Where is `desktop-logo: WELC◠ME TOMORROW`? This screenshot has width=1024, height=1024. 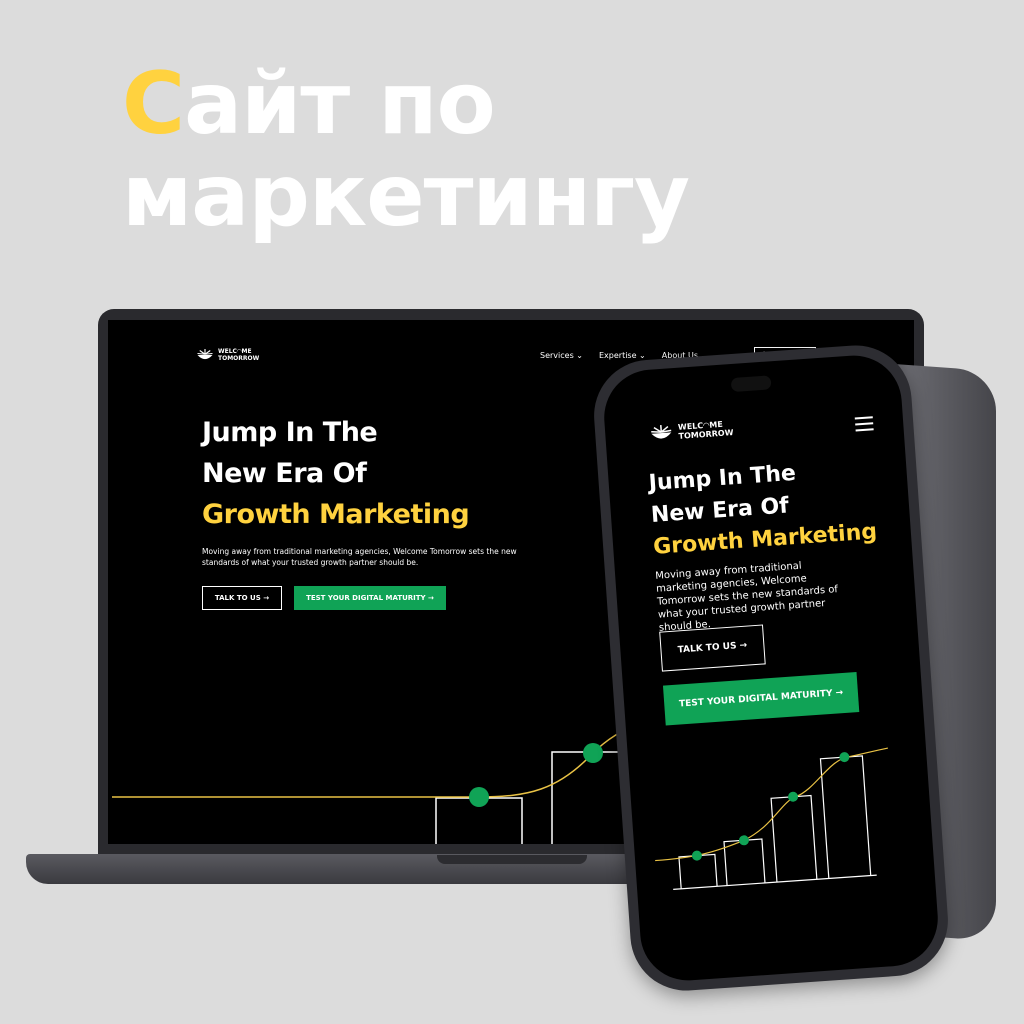
desktop-logo: WELC◠ME TOMORROW is located at coordinates (237, 355).